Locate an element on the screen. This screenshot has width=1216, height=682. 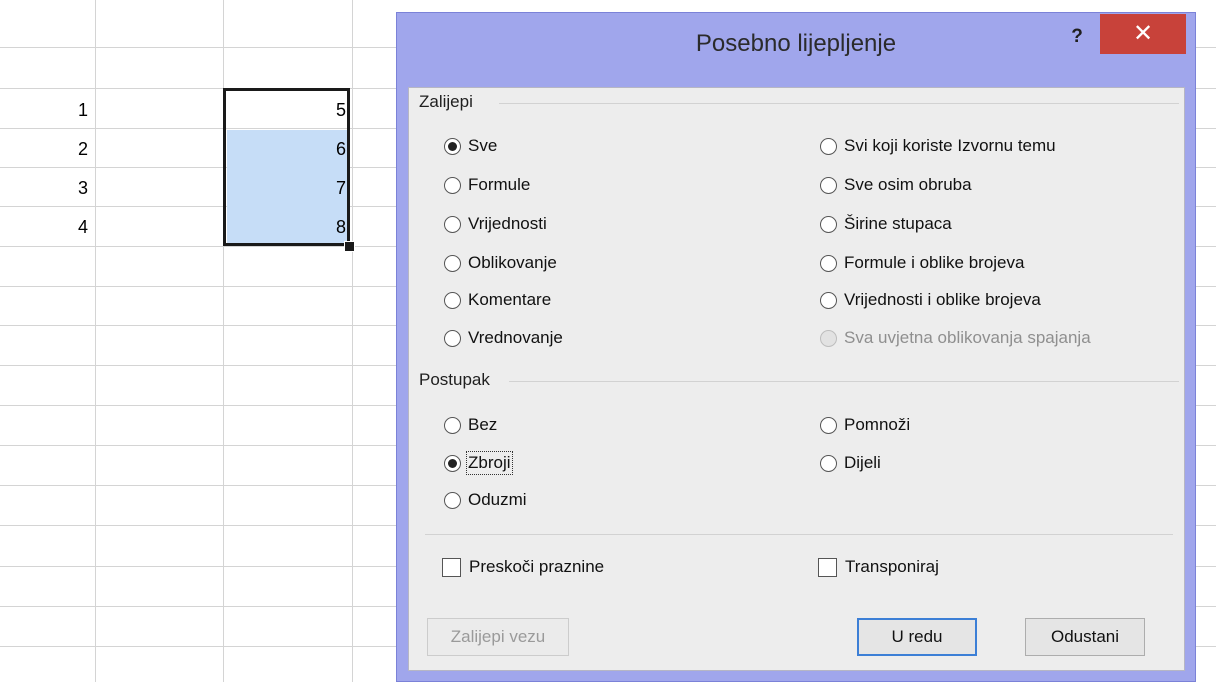
radio-add: Zbroji is located at coordinates (478, 463).